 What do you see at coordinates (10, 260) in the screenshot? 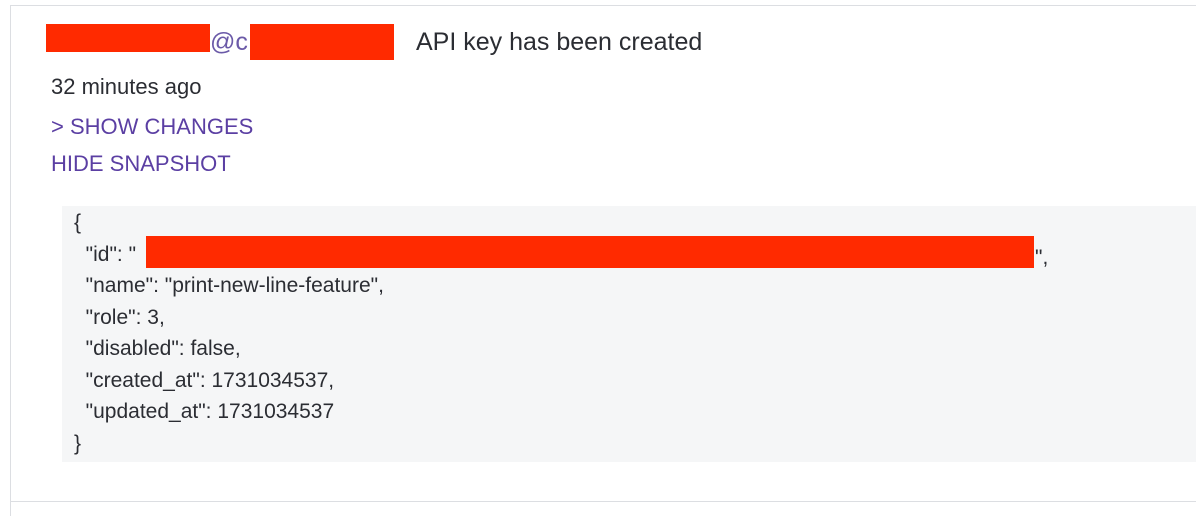
I see `left-divider` at bounding box center [10, 260].